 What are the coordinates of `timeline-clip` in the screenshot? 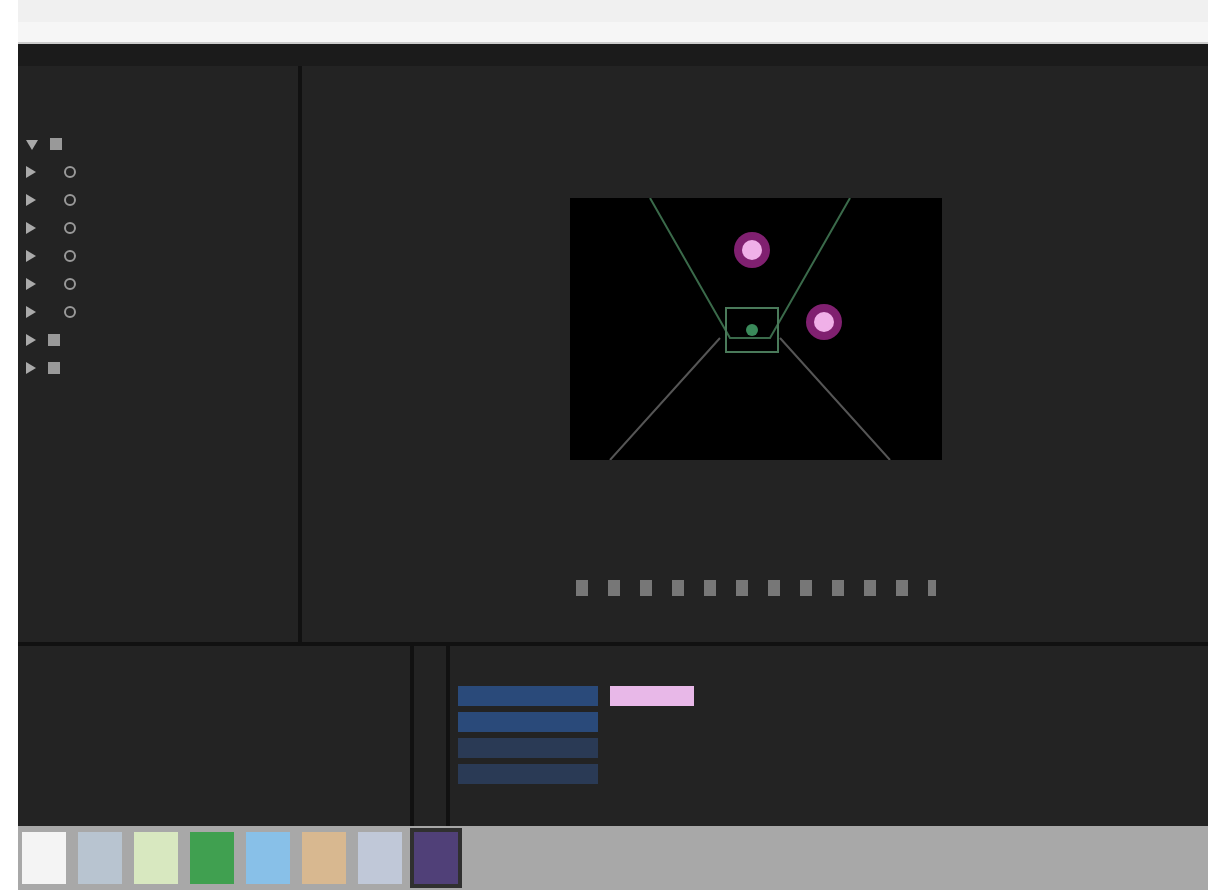 It's located at (652, 696).